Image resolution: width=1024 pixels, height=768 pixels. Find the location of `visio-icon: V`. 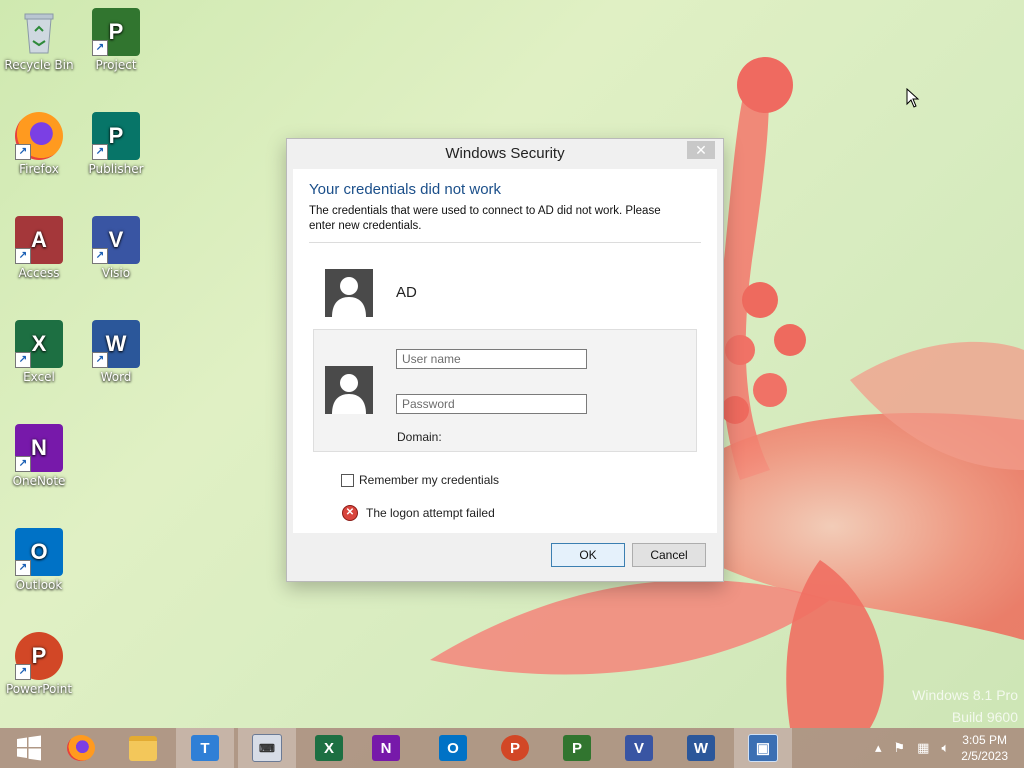

visio-icon: V is located at coordinates (639, 748).